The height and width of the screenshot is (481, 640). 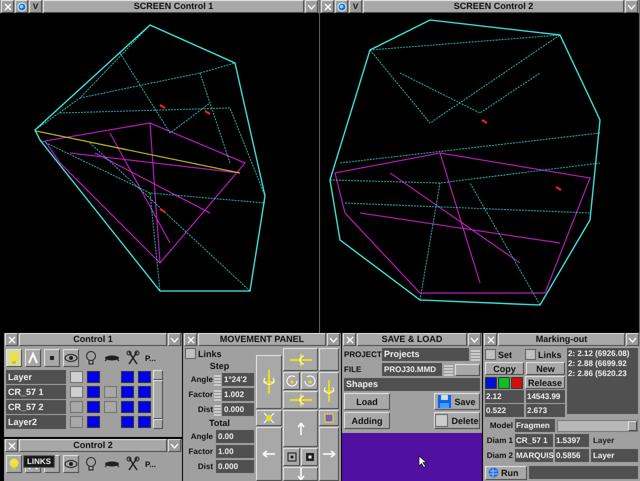 What do you see at coordinates (219, 366) in the screenshot?
I see `section-label: Step` at bounding box center [219, 366].